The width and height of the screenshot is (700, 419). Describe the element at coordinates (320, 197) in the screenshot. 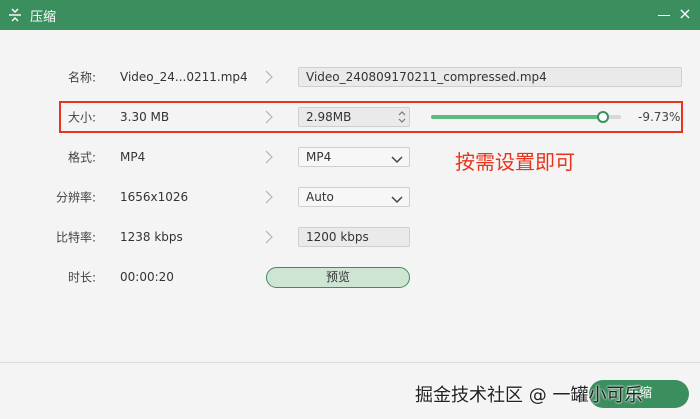

I see `resolution-selected: Auto` at that location.